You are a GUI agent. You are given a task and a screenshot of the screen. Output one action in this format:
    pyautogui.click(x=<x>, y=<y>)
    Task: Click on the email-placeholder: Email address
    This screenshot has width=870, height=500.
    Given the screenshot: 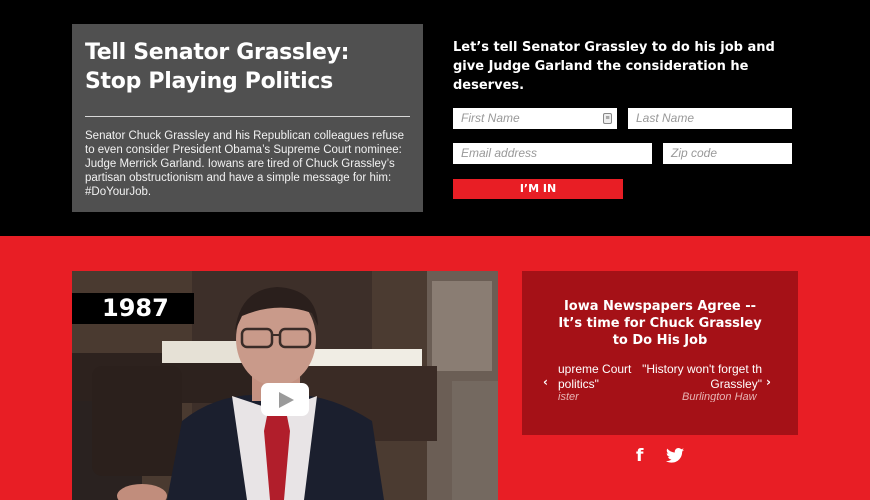 What is the action you would take?
    pyautogui.click(x=499, y=153)
    